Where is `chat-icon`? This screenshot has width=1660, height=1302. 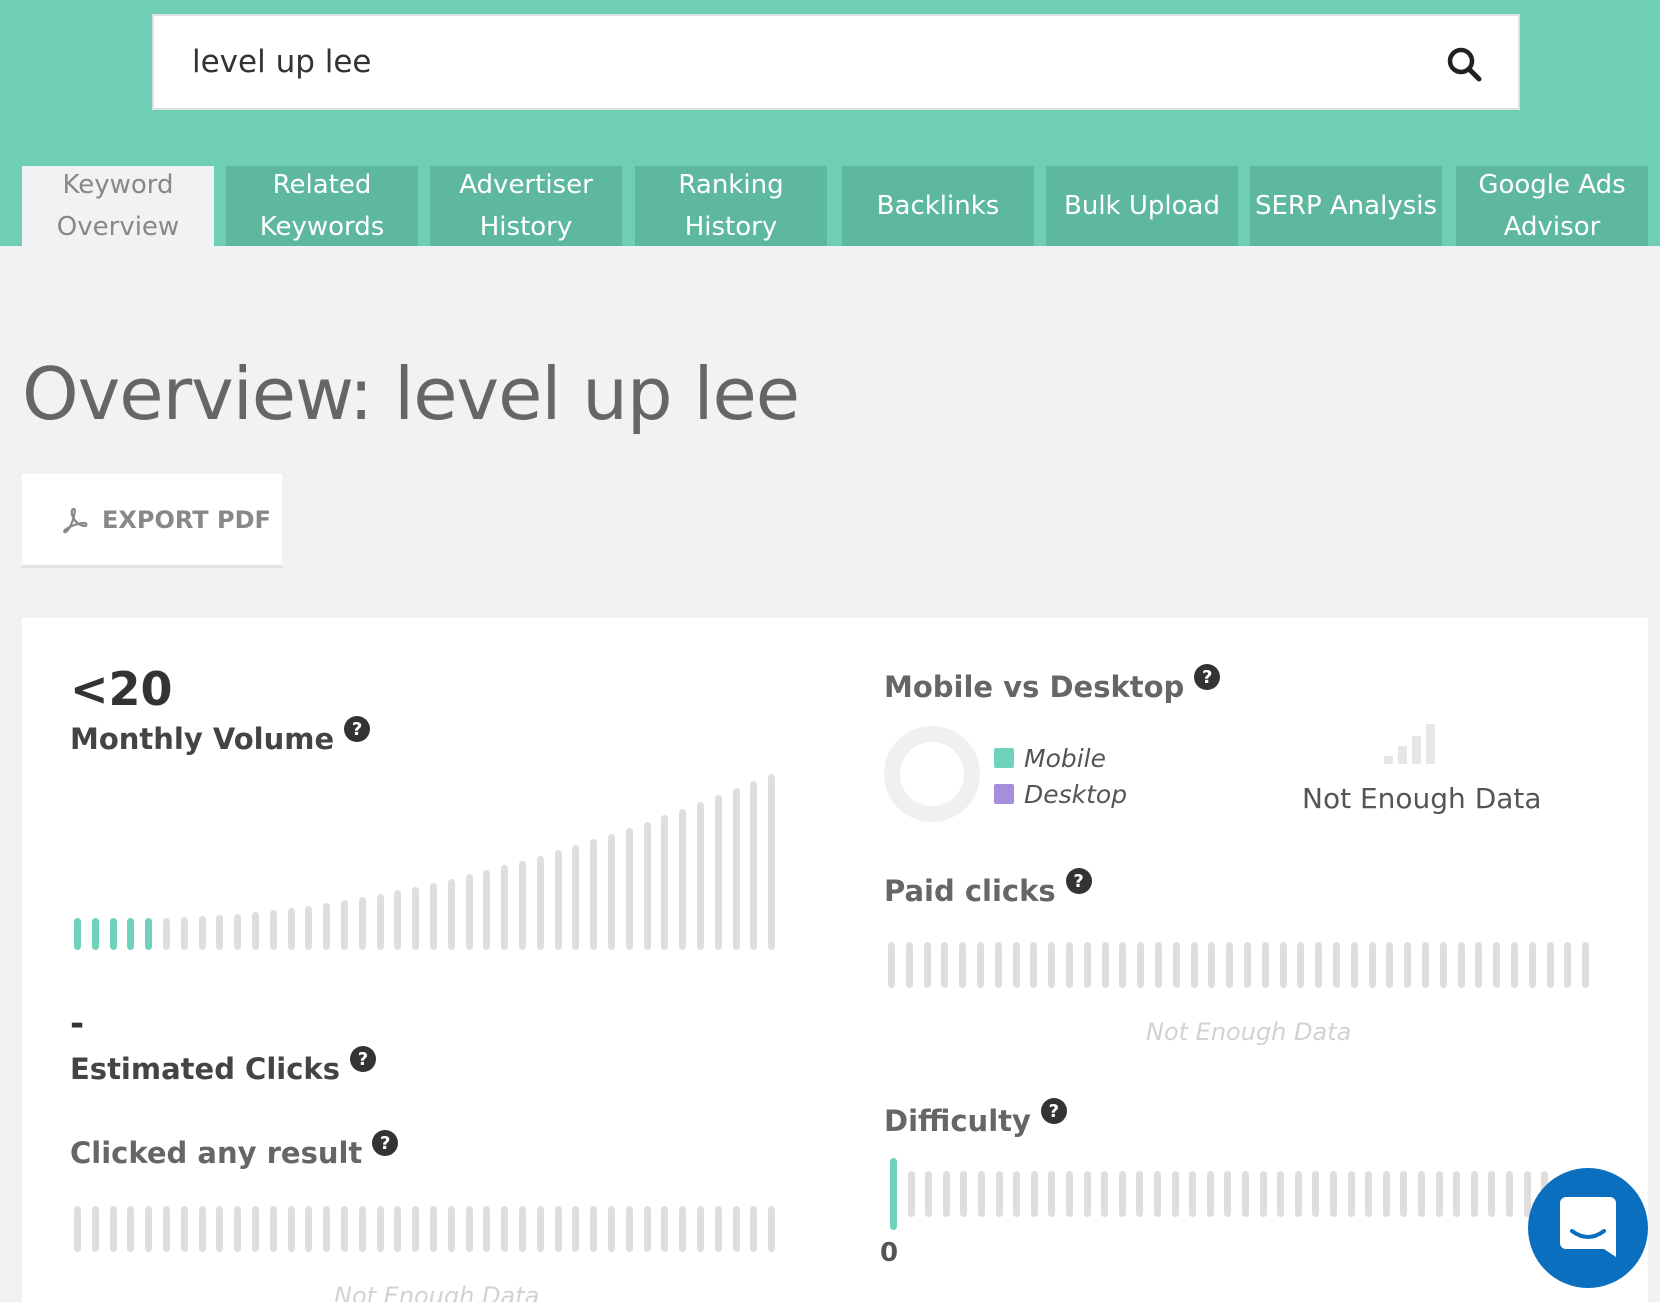
chat-icon is located at coordinates (1588, 1227).